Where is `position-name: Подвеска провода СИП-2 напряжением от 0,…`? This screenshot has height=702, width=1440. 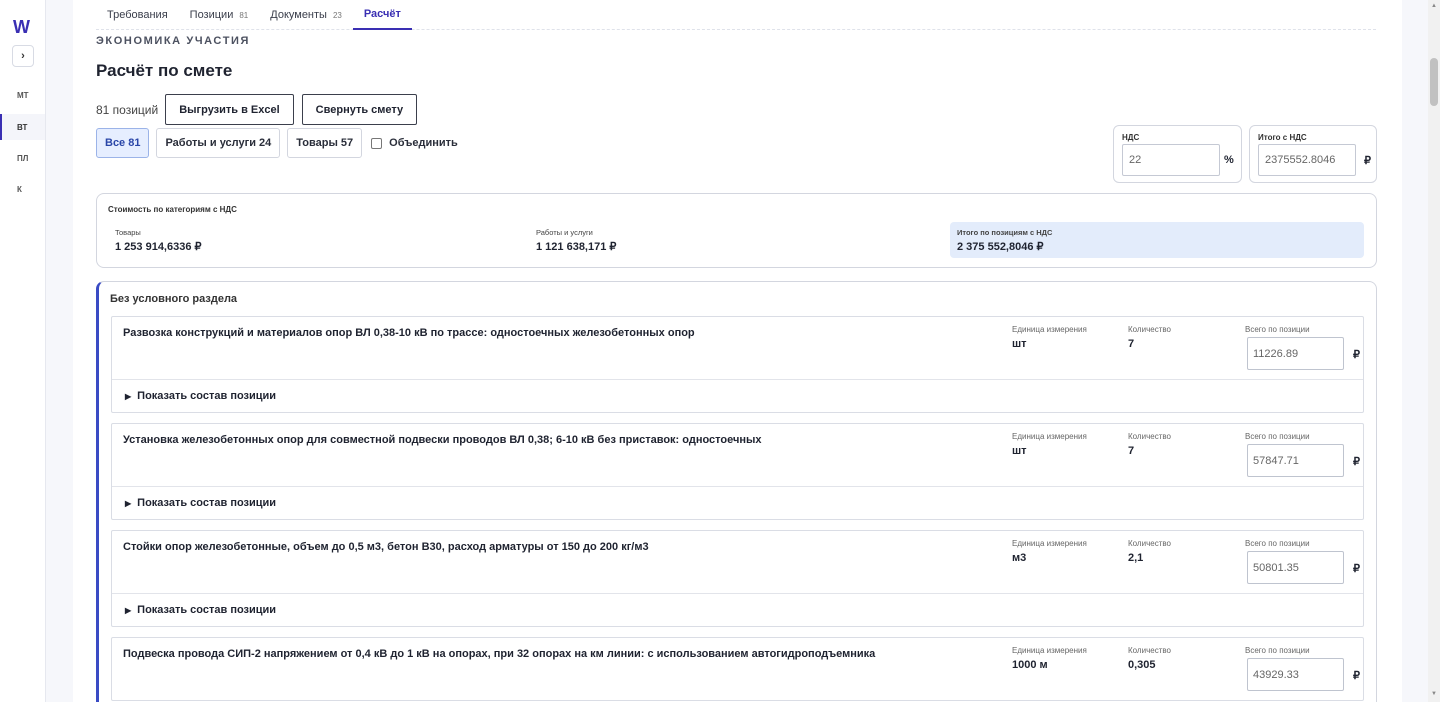 position-name: Подвеска провода СИП-2 напряжением от 0,… is located at coordinates (499, 654).